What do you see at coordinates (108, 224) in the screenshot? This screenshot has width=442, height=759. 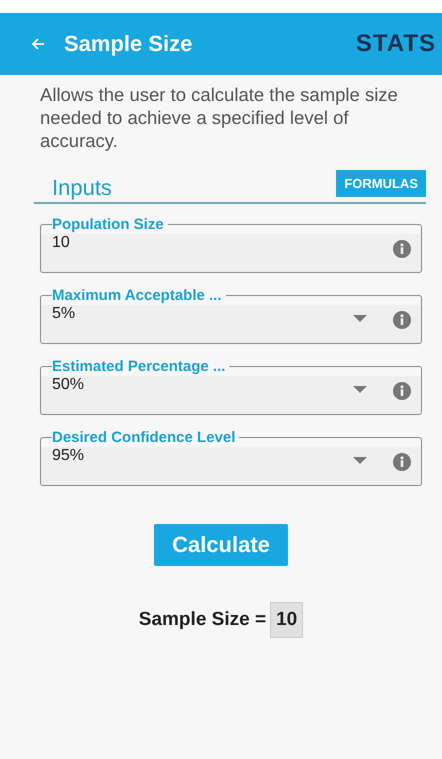 I see `field-label: Population Size` at bounding box center [108, 224].